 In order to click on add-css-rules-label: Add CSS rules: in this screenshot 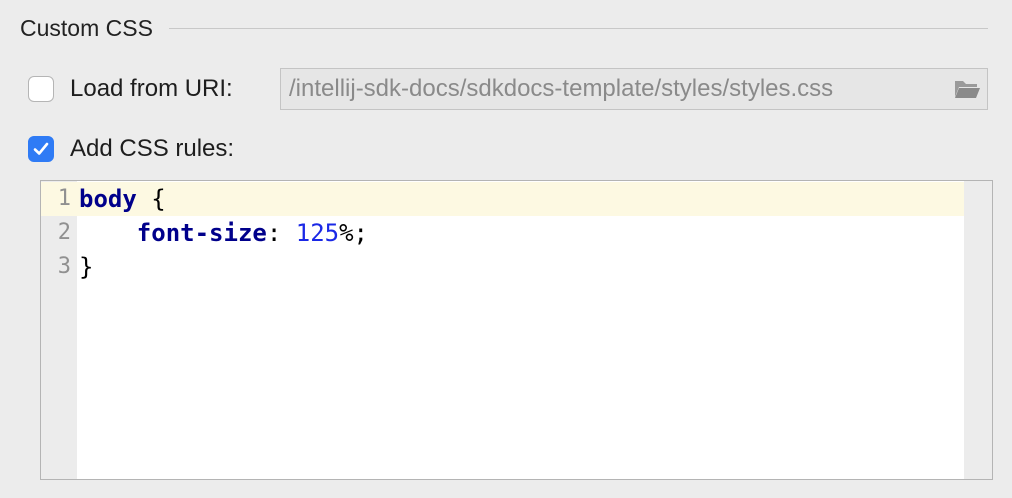, I will do `click(152, 149)`.